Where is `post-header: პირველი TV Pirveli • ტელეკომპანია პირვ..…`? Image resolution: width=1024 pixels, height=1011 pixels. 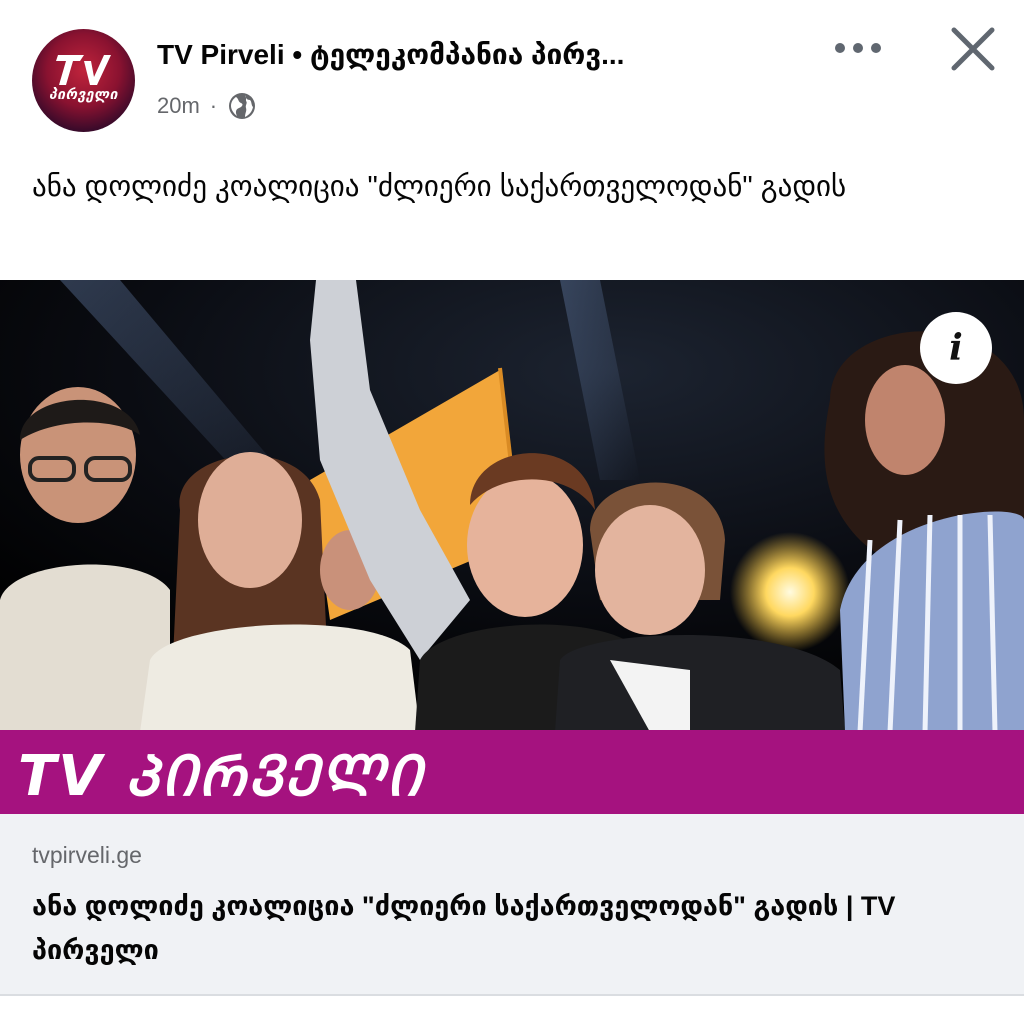
post-header: პირველი TV Pirveli • ტელეკომპანია პირვ..… is located at coordinates (512, 75).